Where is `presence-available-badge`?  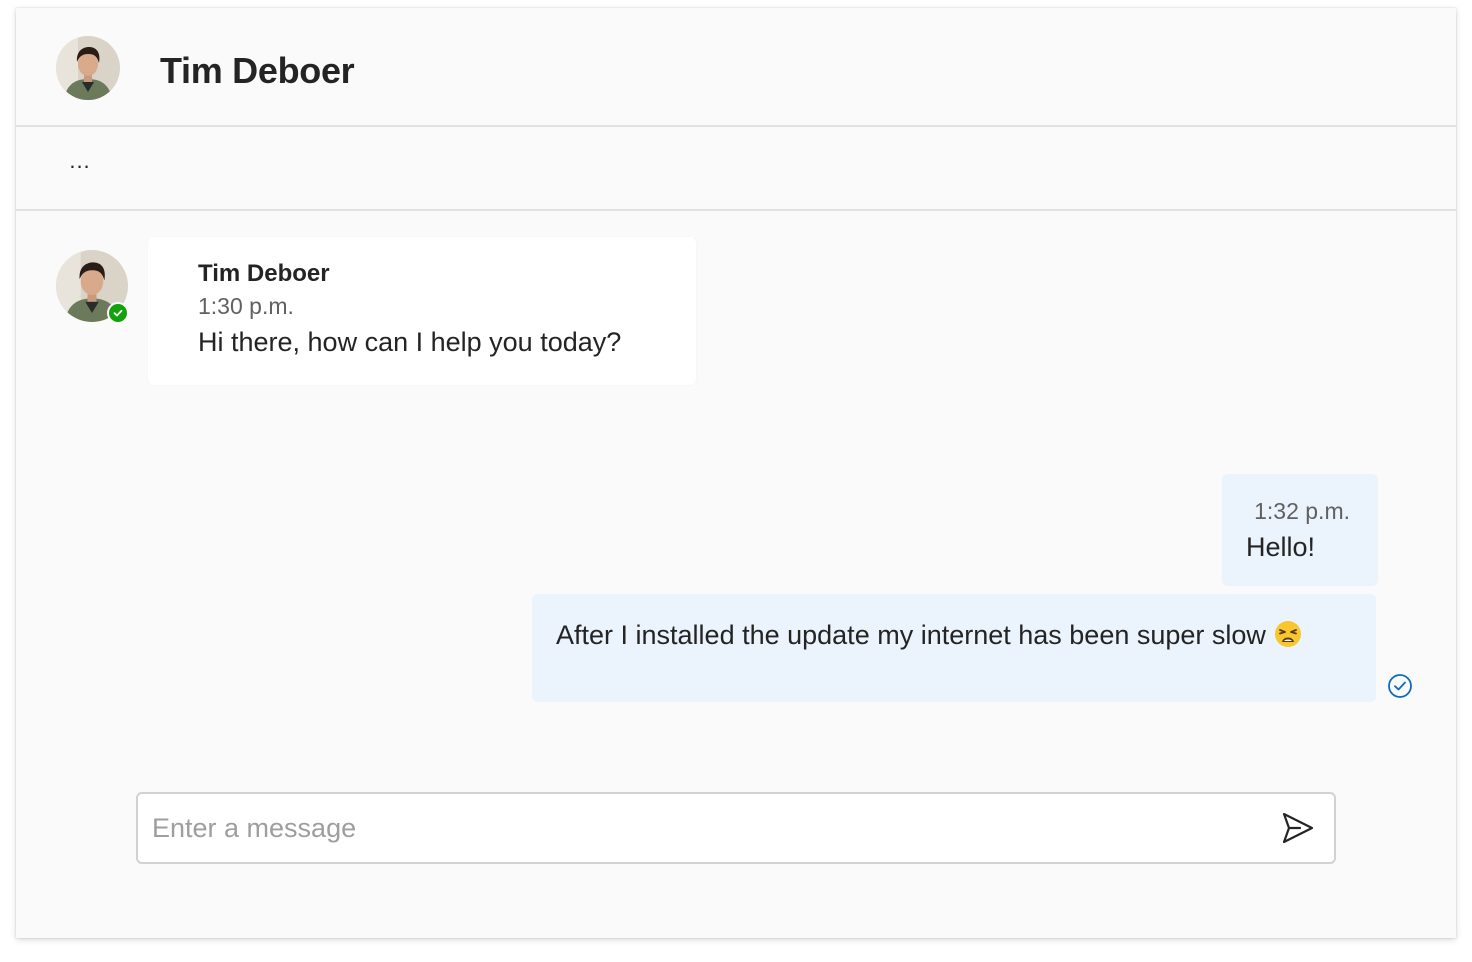
presence-available-badge is located at coordinates (118, 313).